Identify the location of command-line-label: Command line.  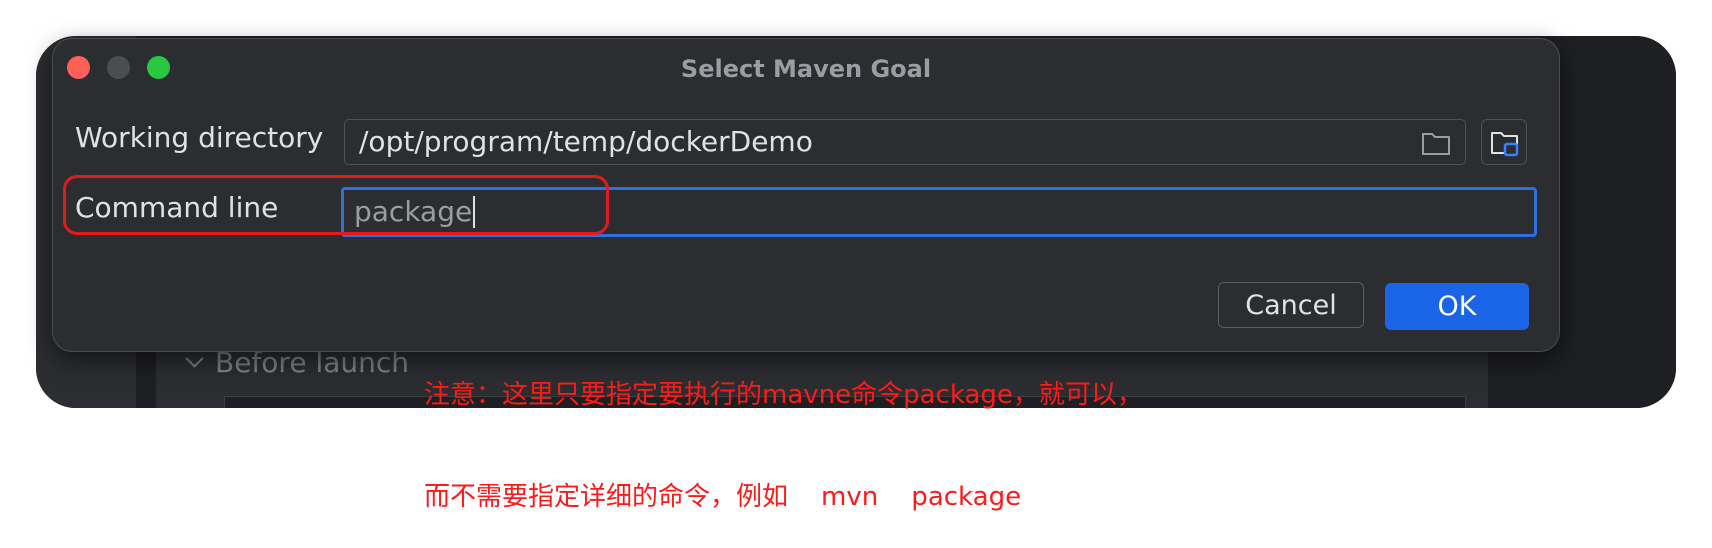
(177, 207).